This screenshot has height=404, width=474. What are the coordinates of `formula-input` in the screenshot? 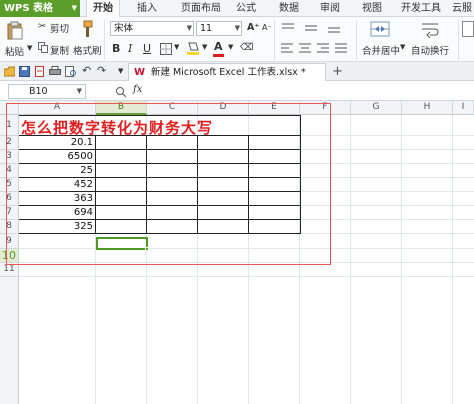 It's located at (312, 91).